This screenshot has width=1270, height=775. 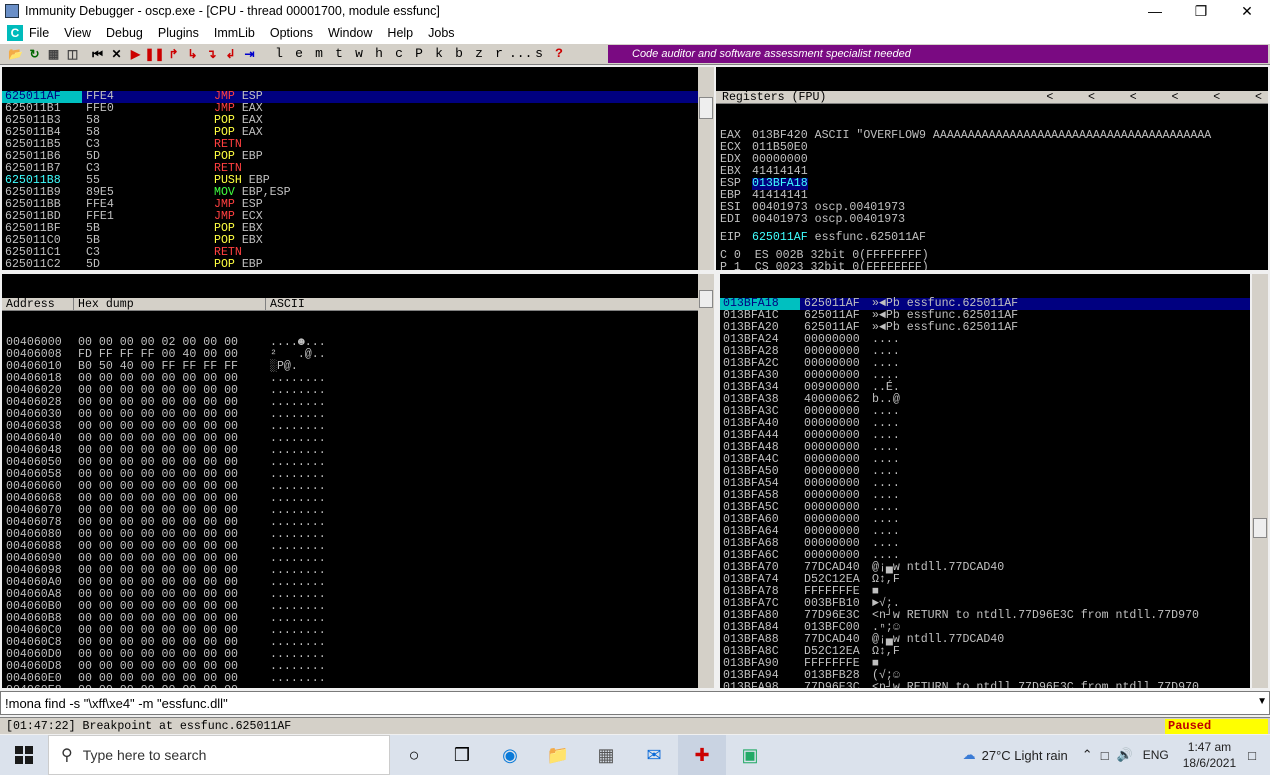 I want to click on trace-into-icon: ↴, so click(x=211, y=54).